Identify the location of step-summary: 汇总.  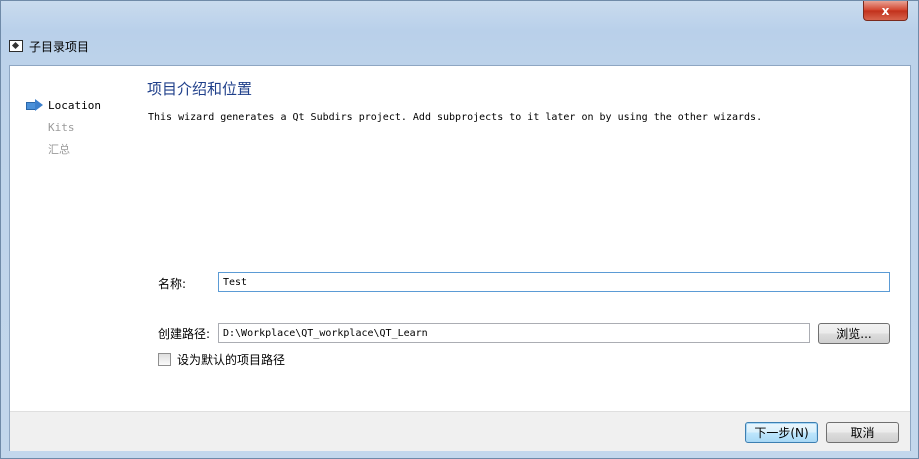
(76, 149).